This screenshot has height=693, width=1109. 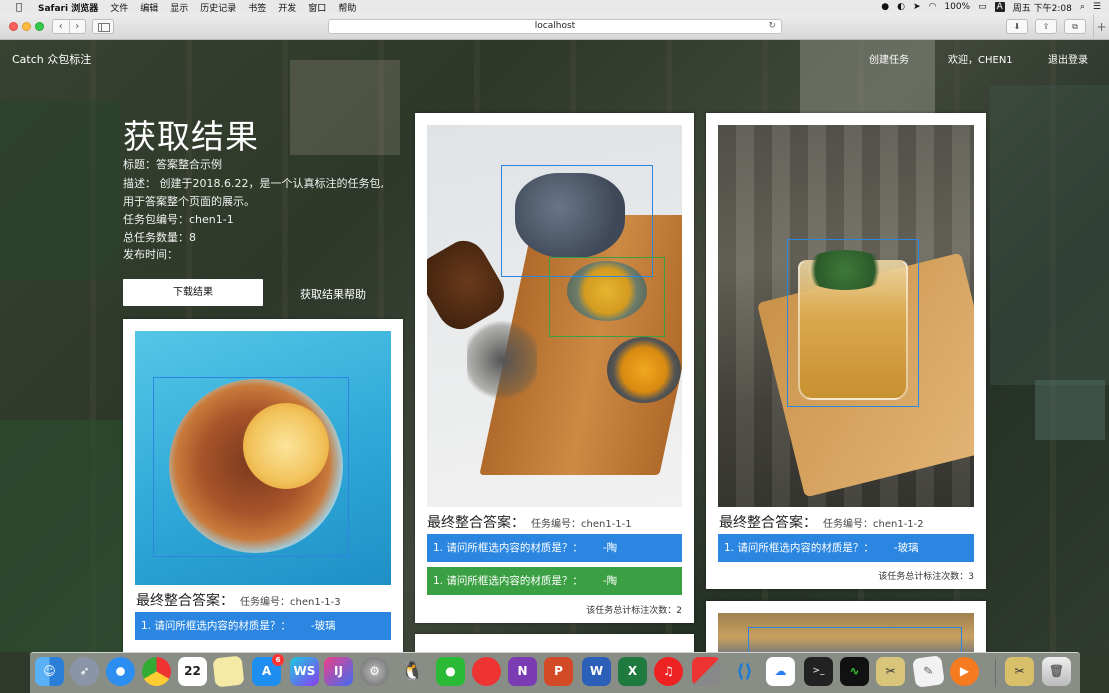 I want to click on results-help-link: 获取结果帮助, so click(x=333, y=294).